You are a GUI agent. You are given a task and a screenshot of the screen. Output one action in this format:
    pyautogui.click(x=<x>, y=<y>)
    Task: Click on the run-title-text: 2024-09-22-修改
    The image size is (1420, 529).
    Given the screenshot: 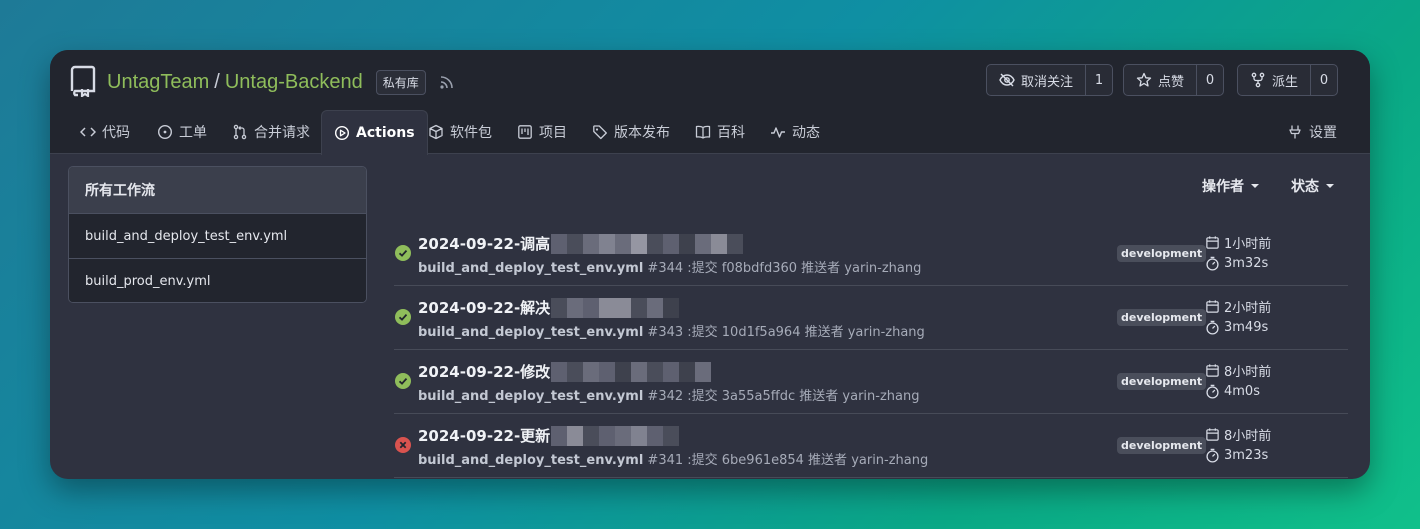 What is the action you would take?
    pyautogui.click(x=484, y=372)
    